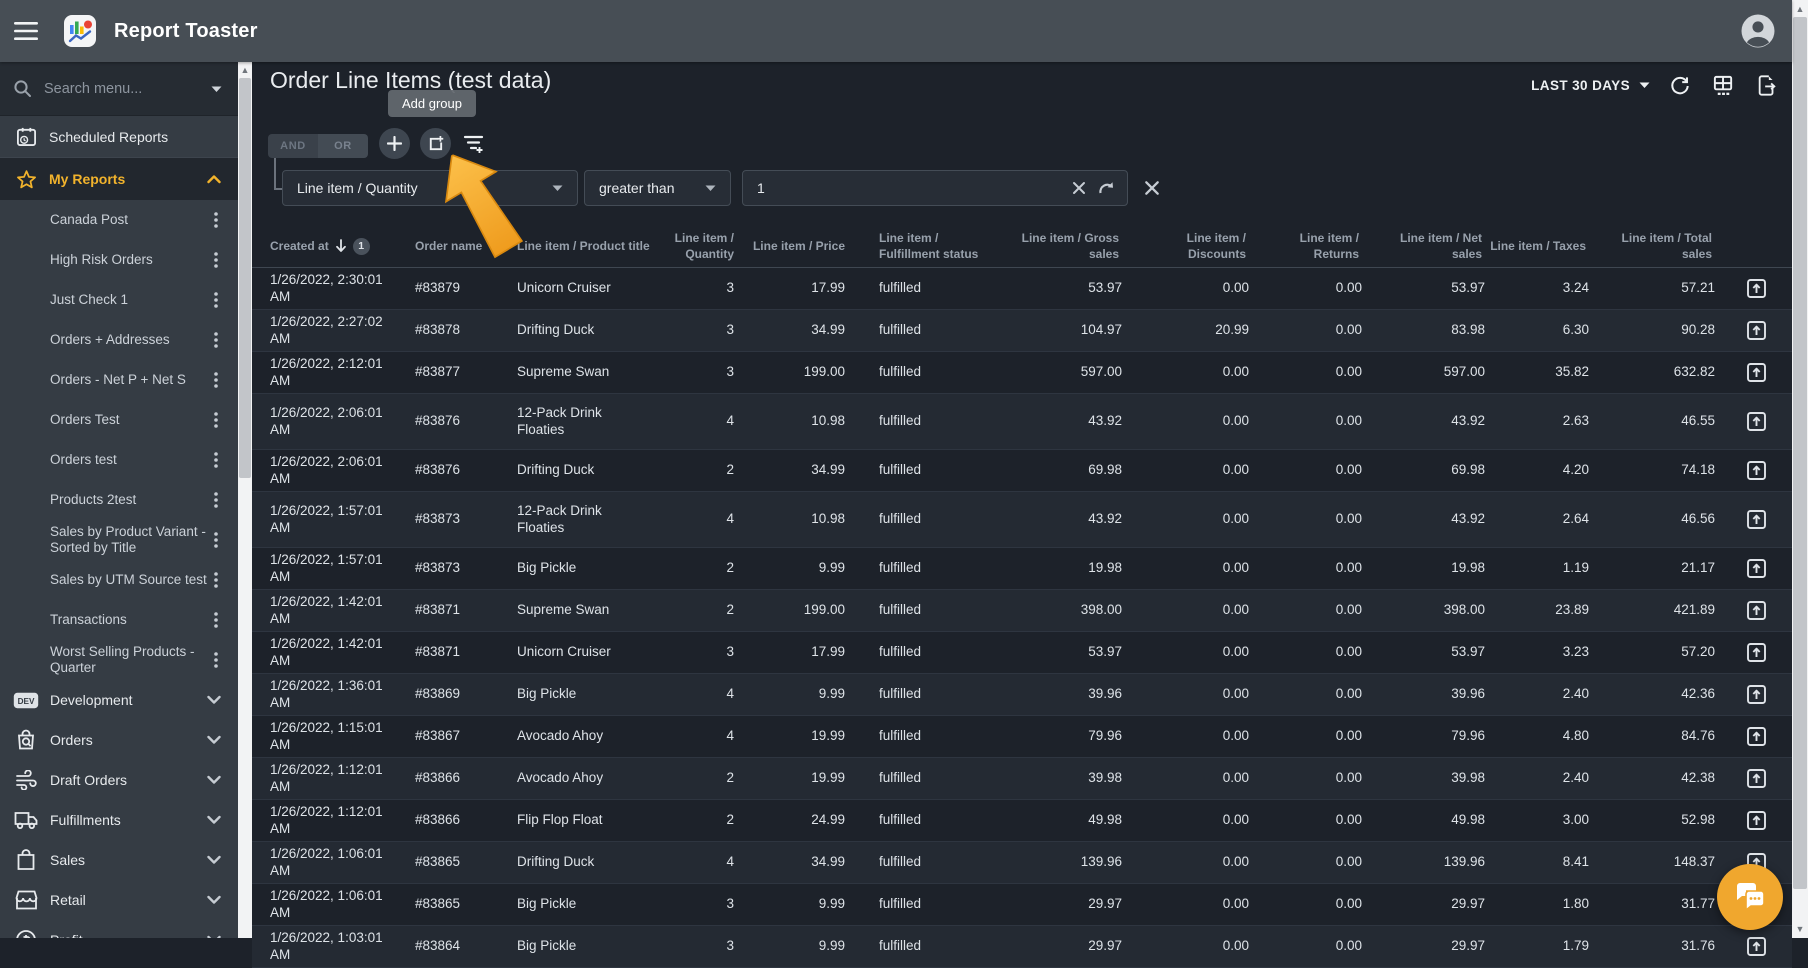 Image resolution: width=1808 pixels, height=968 pixels. What do you see at coordinates (119, 300) in the screenshot?
I see `sidebar-report-item: Just Check 1` at bounding box center [119, 300].